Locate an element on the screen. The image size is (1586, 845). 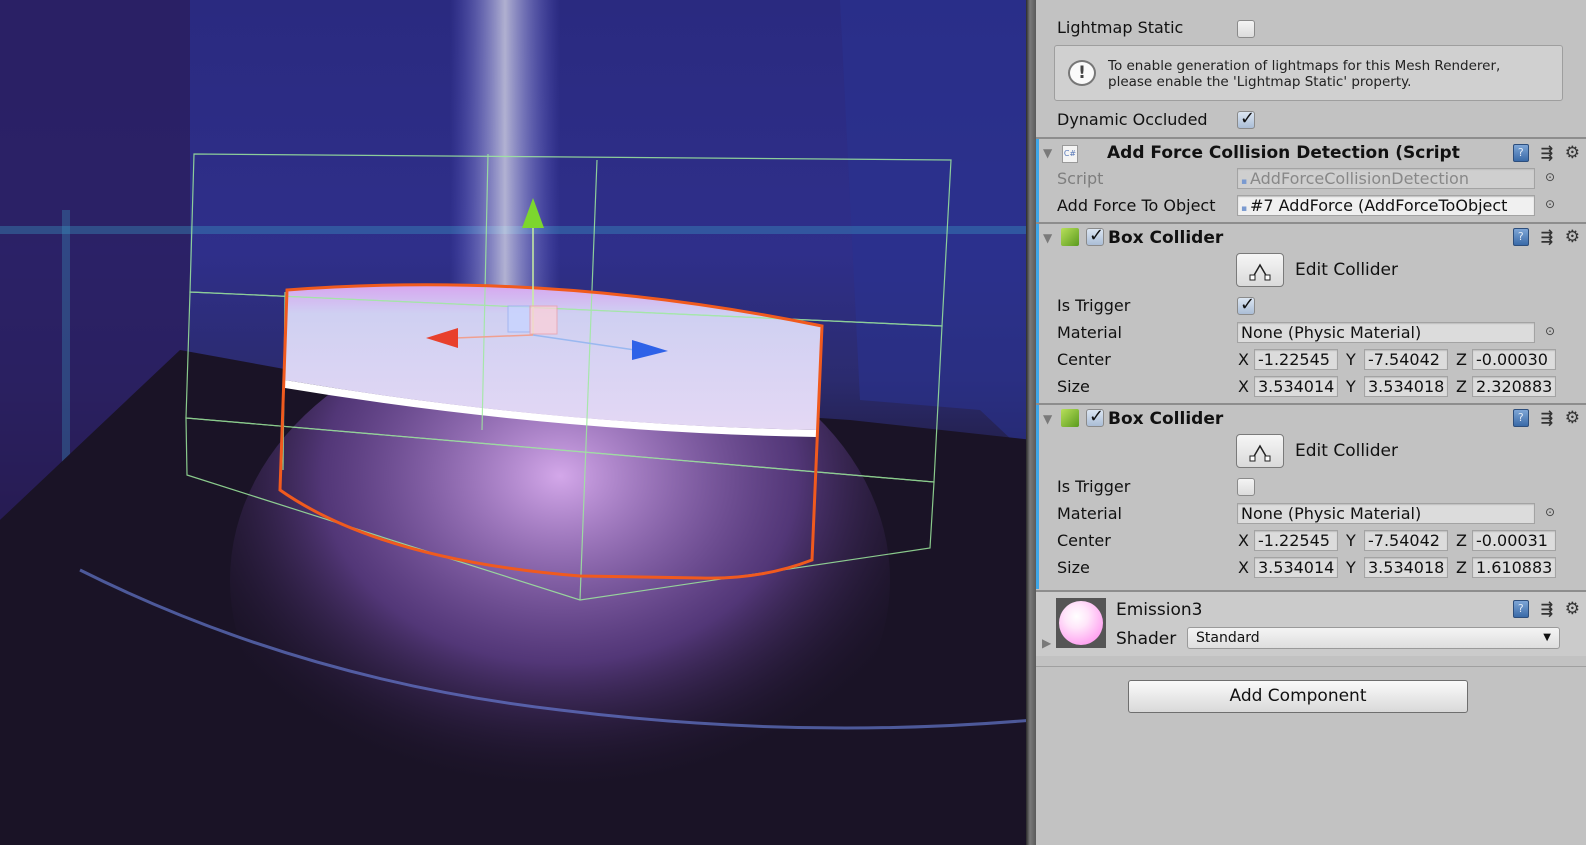
dynamic-occluded-checkbox: ✓ is located at coordinates (1246, 118).